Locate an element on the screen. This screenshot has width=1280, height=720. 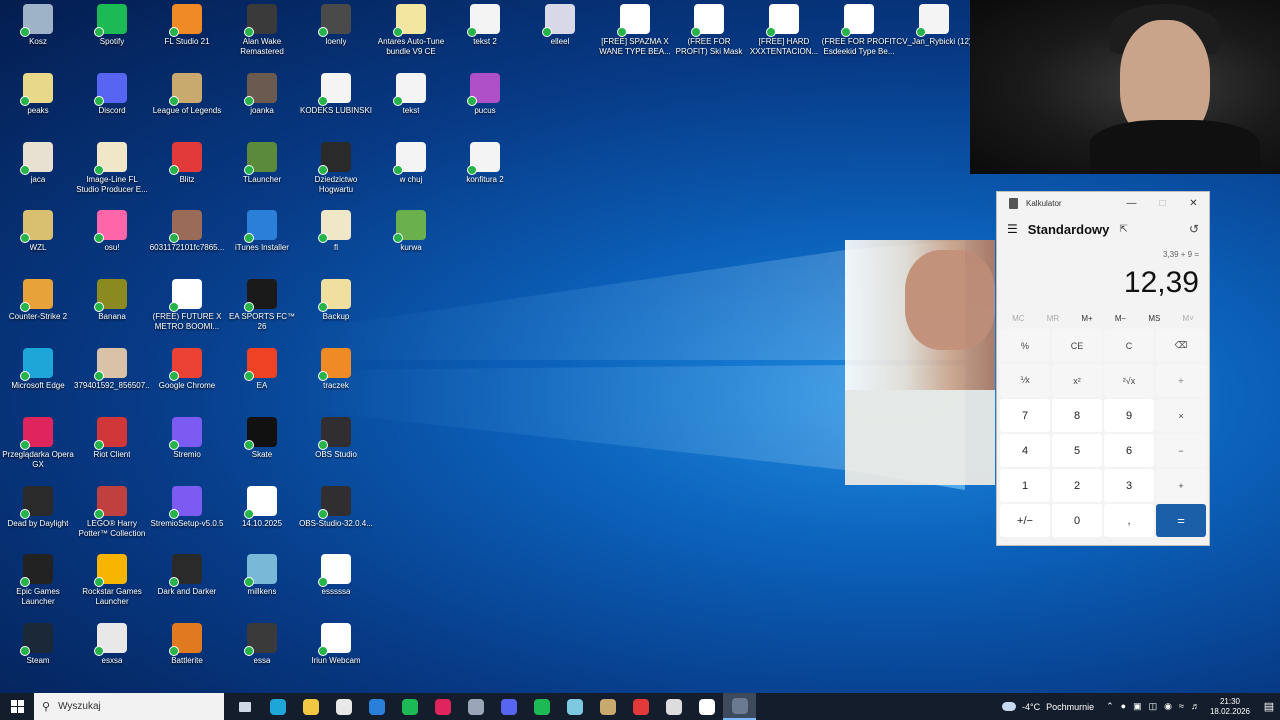
calc-key: CE is located at coordinates (1077, 345).